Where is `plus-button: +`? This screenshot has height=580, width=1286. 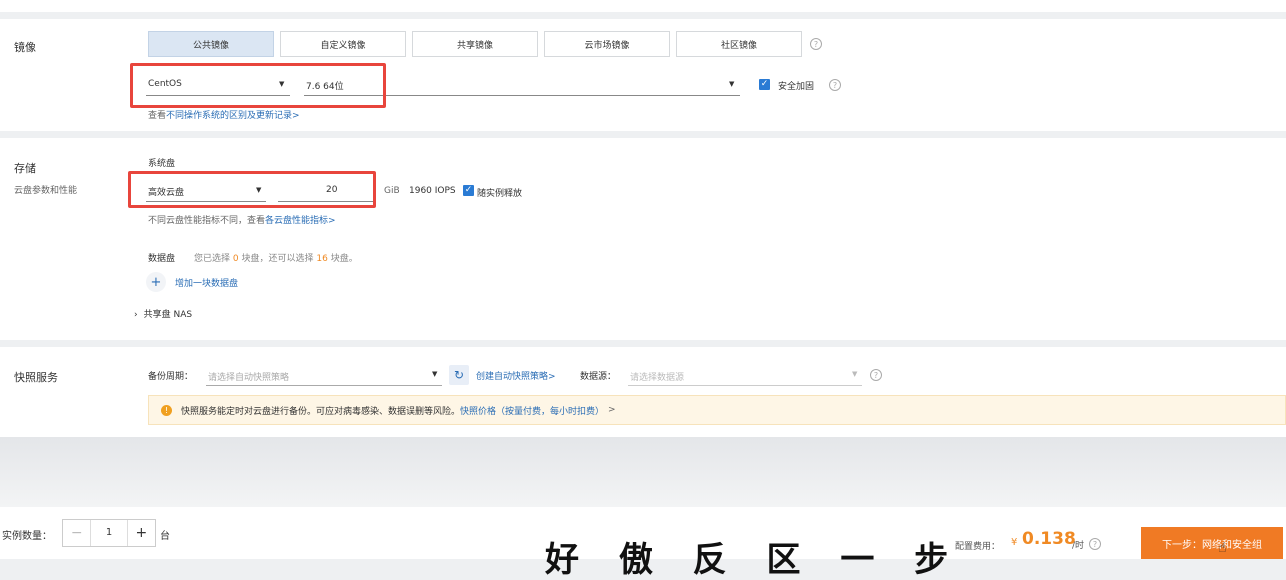 plus-button: + is located at coordinates (141, 533).